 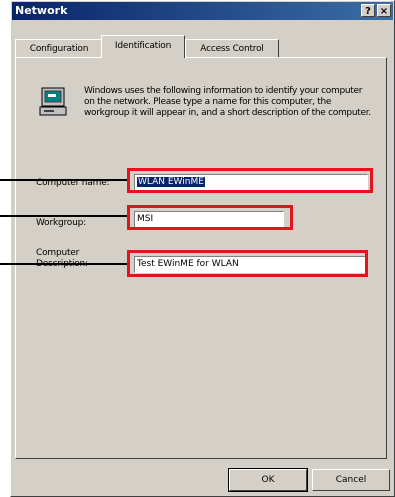 What do you see at coordinates (63, 216) in the screenshot?
I see `workgroup-callout-line` at bounding box center [63, 216].